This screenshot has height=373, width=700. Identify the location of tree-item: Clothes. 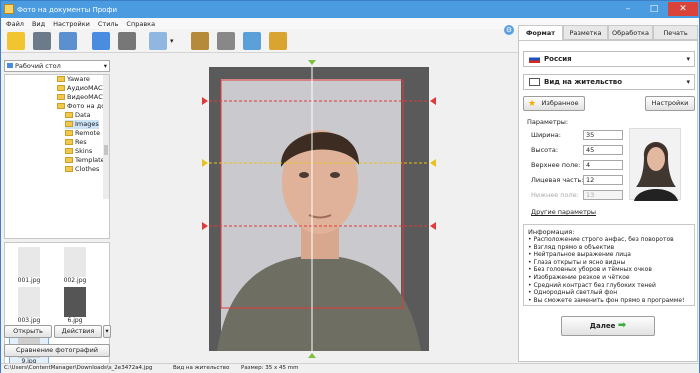
(82, 169).